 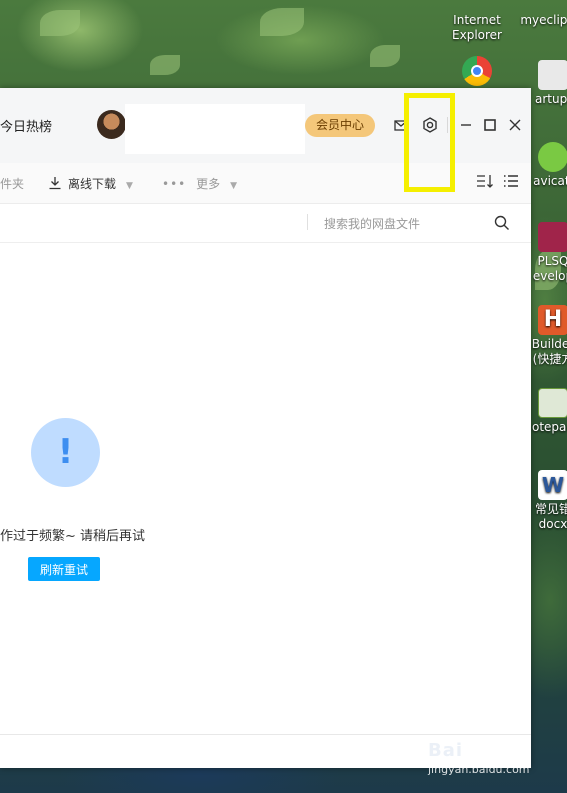 I want to click on footer-divider, so click(x=265, y=734).